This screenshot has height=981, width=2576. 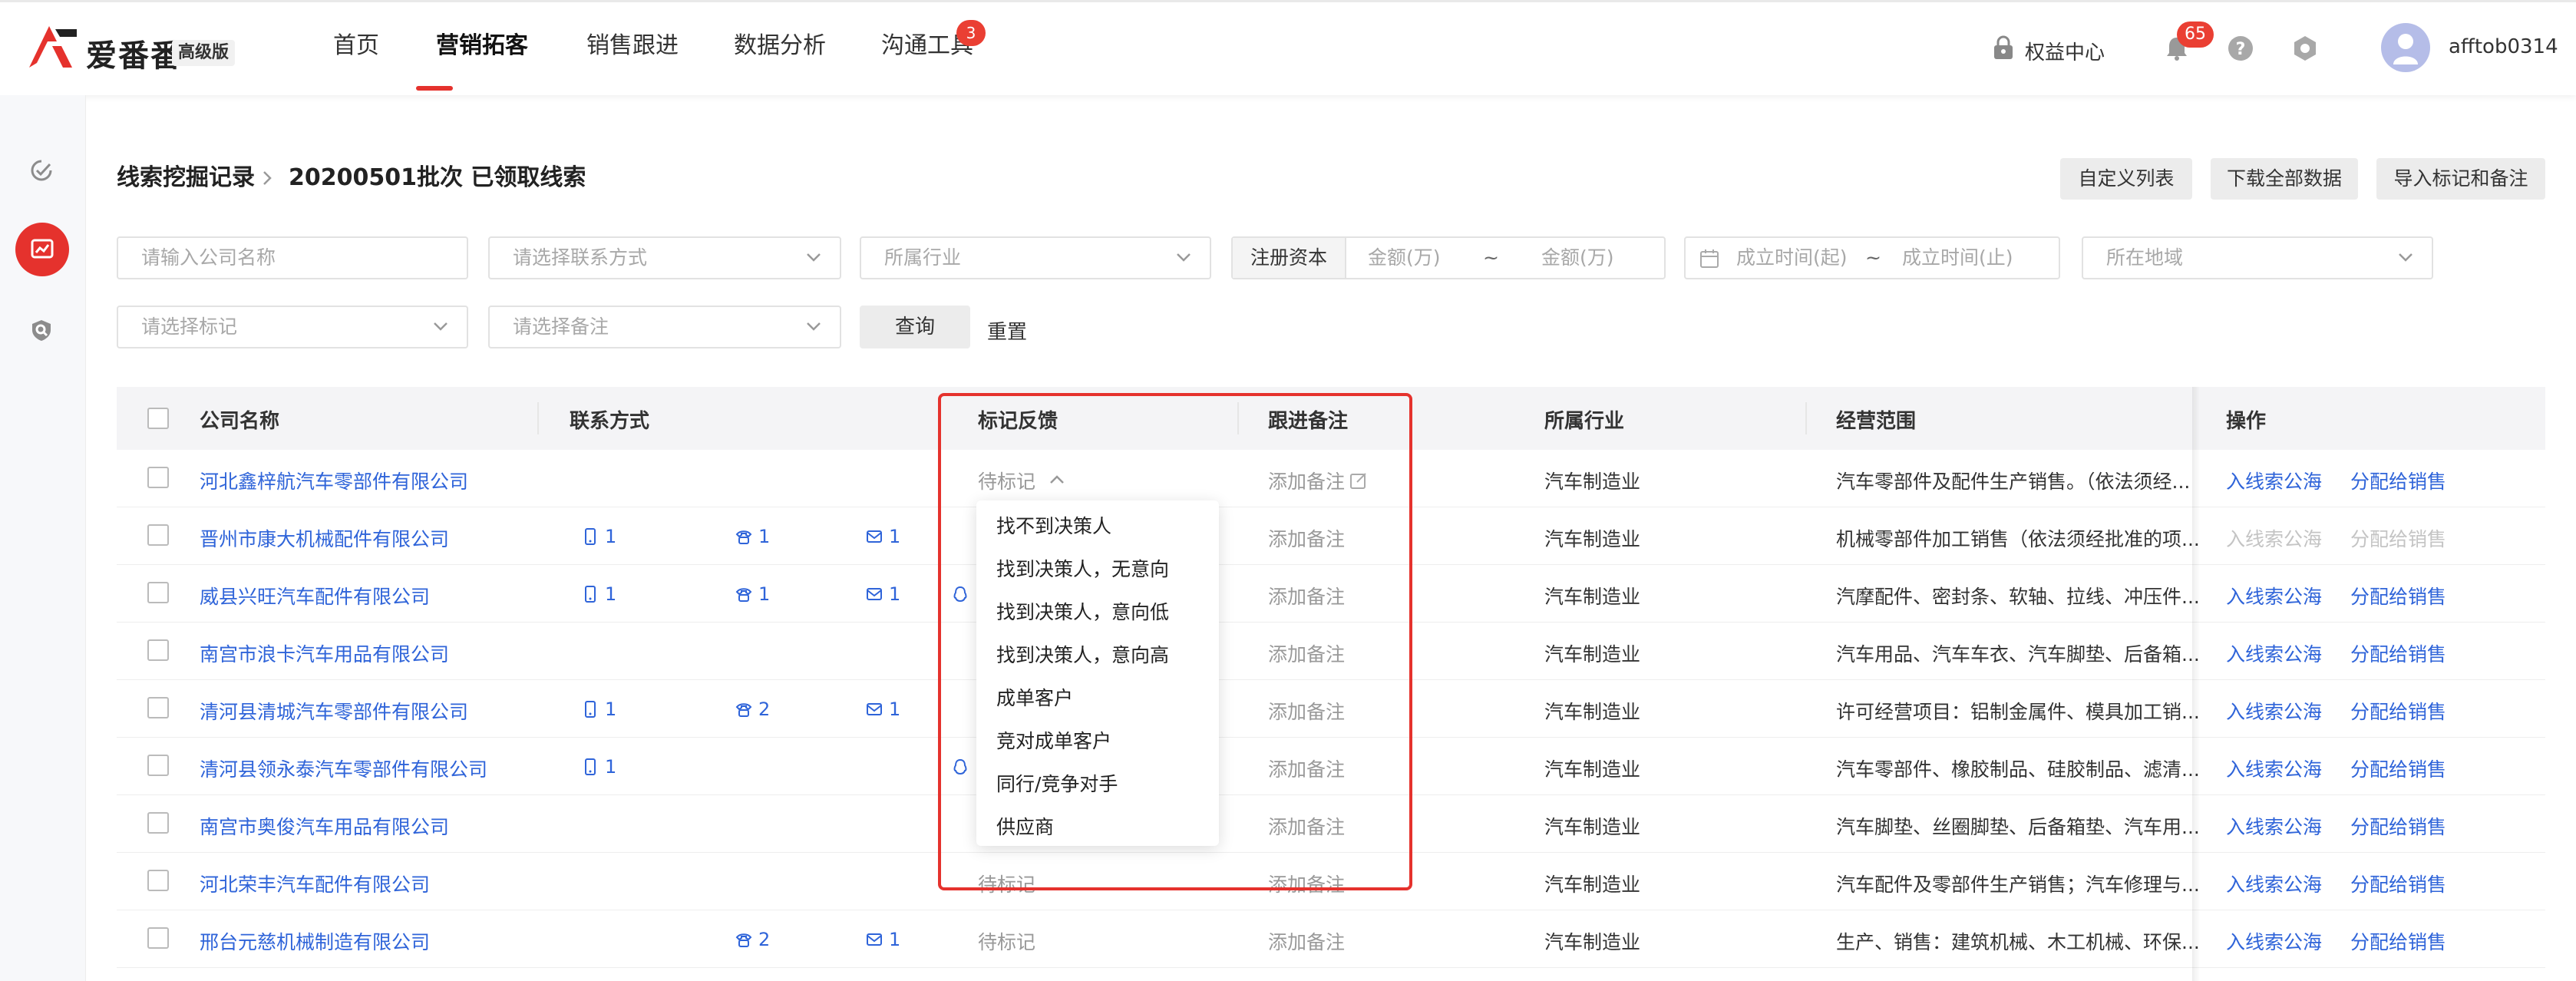 What do you see at coordinates (334, 480) in the screenshot?
I see `company-name-link: 河北鑫梓航汽车零部件有限公司` at bounding box center [334, 480].